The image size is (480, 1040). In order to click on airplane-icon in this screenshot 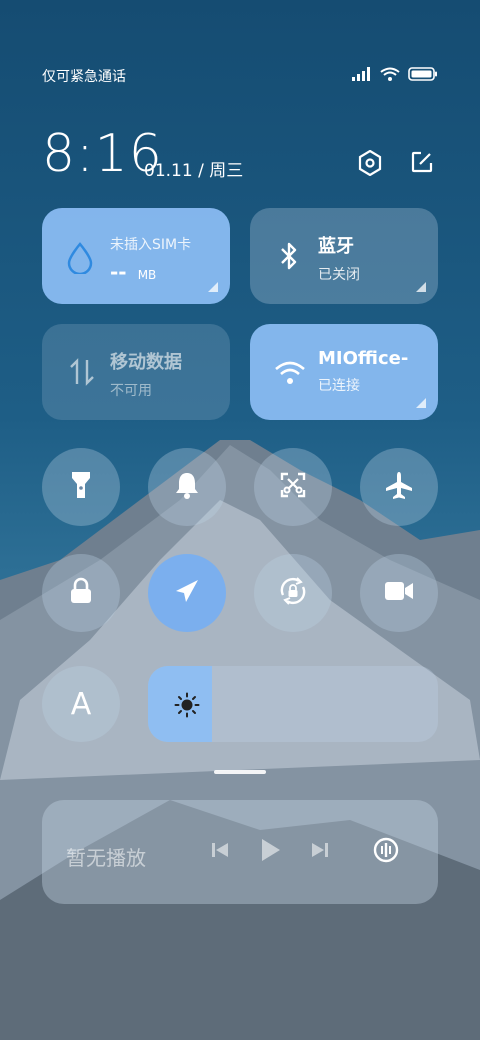, I will do `click(399, 487)`.